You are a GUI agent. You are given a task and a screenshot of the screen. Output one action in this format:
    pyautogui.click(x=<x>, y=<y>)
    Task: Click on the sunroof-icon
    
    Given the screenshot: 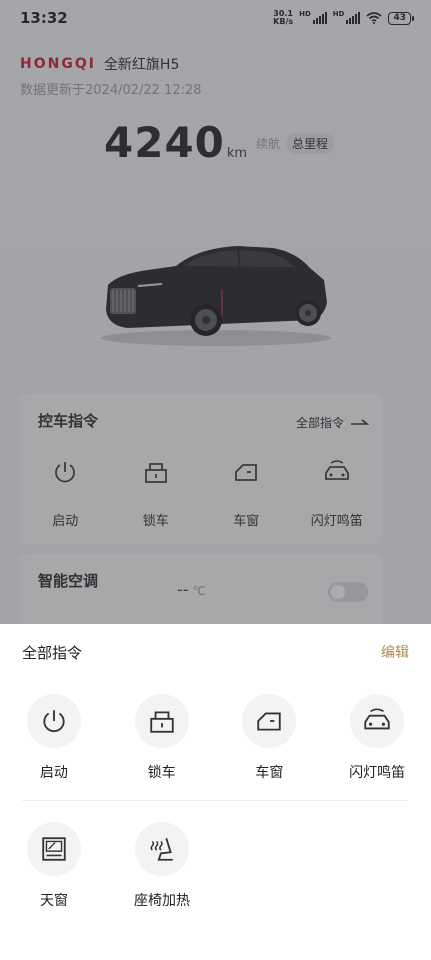 What is the action you would take?
    pyautogui.click(x=54, y=849)
    